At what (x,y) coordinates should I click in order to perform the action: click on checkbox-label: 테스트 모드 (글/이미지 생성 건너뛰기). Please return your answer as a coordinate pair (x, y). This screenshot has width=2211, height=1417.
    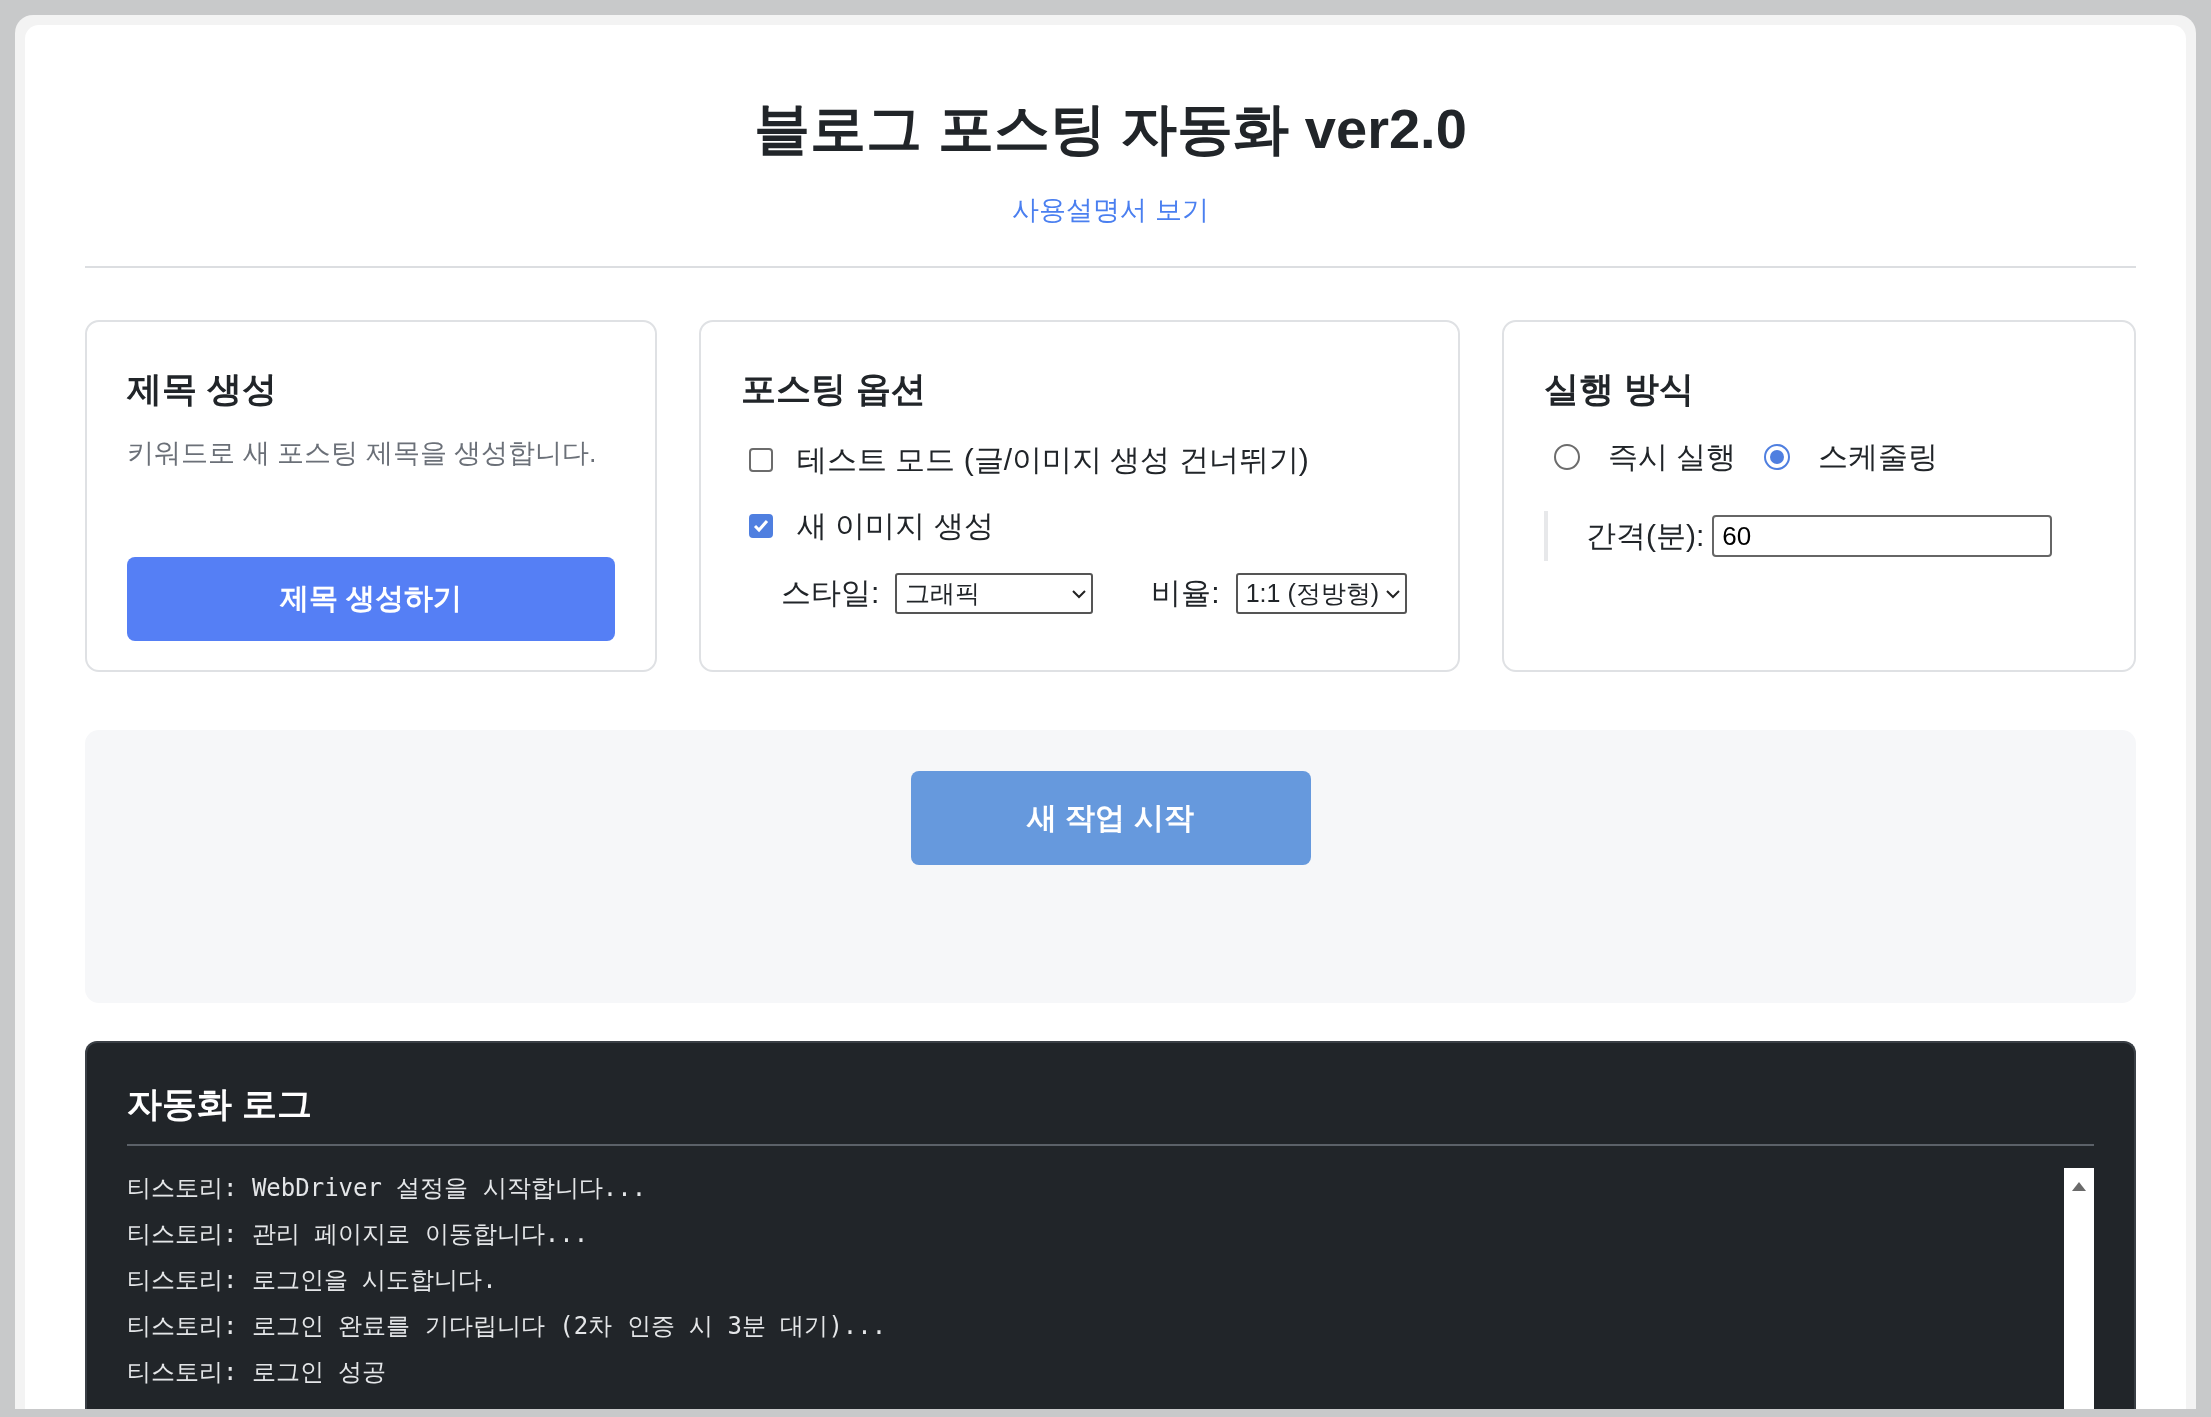
    Looking at the image, I should click on (1053, 459).